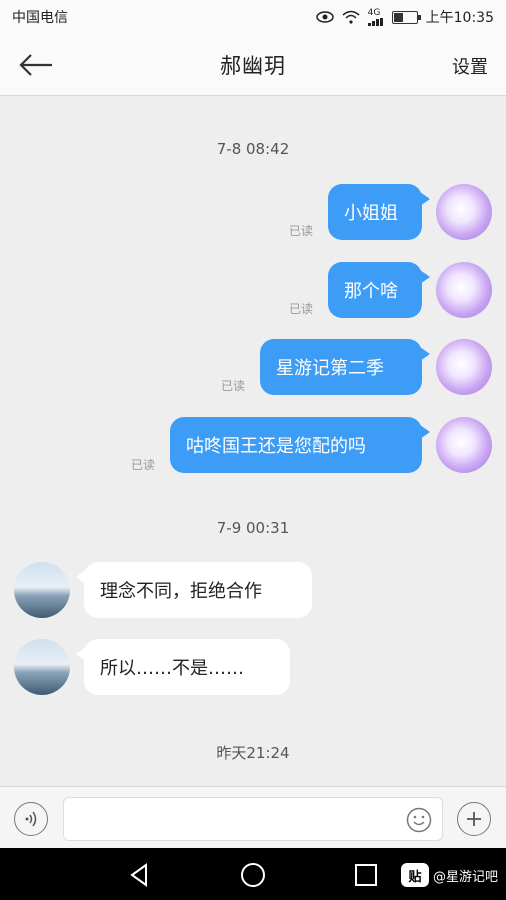  I want to click on arrow-left-icon, so click(35, 65).